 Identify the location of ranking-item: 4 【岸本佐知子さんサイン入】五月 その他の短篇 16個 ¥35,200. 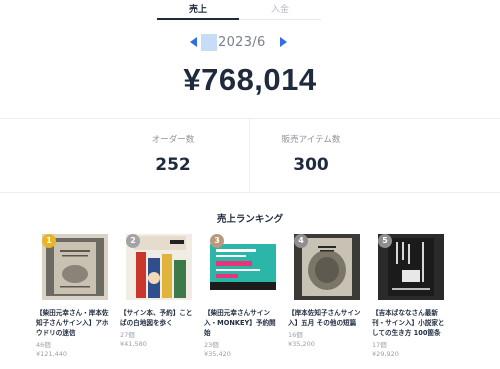
(324, 291).